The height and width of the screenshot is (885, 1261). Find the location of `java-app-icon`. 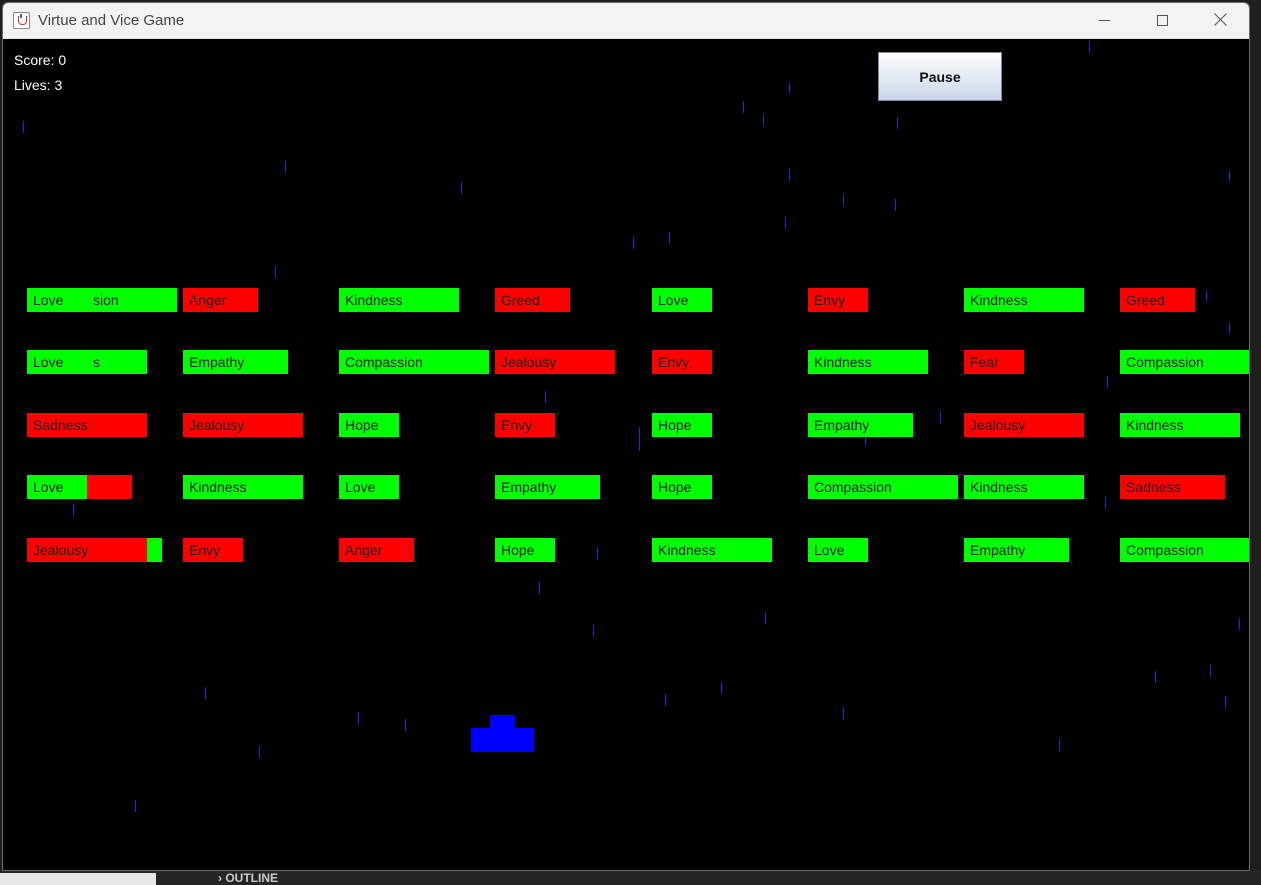

java-app-icon is located at coordinates (21, 20).